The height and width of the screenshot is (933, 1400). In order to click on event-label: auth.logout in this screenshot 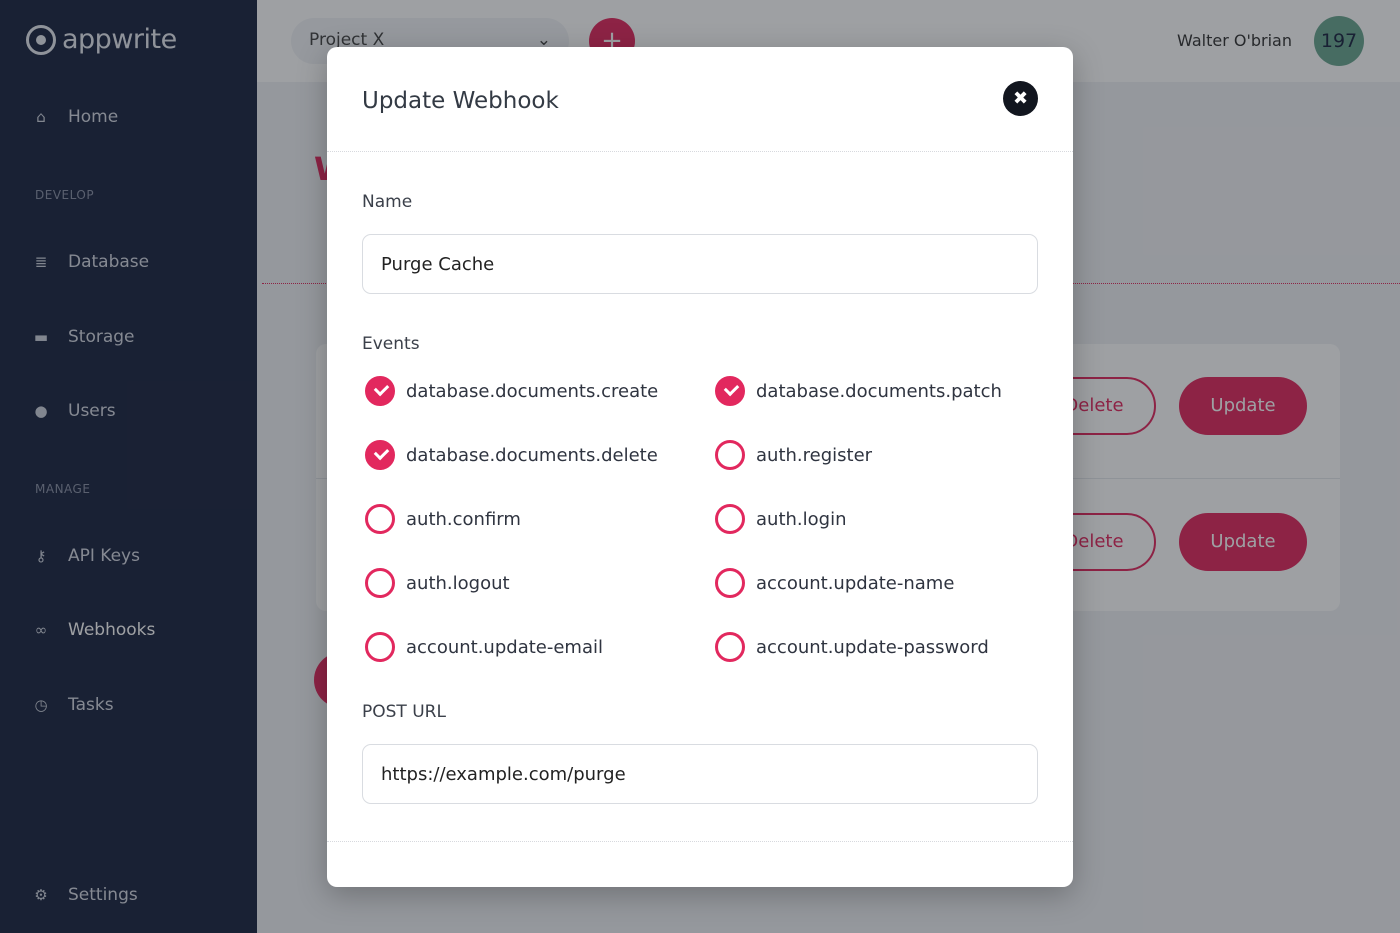, I will do `click(458, 583)`.